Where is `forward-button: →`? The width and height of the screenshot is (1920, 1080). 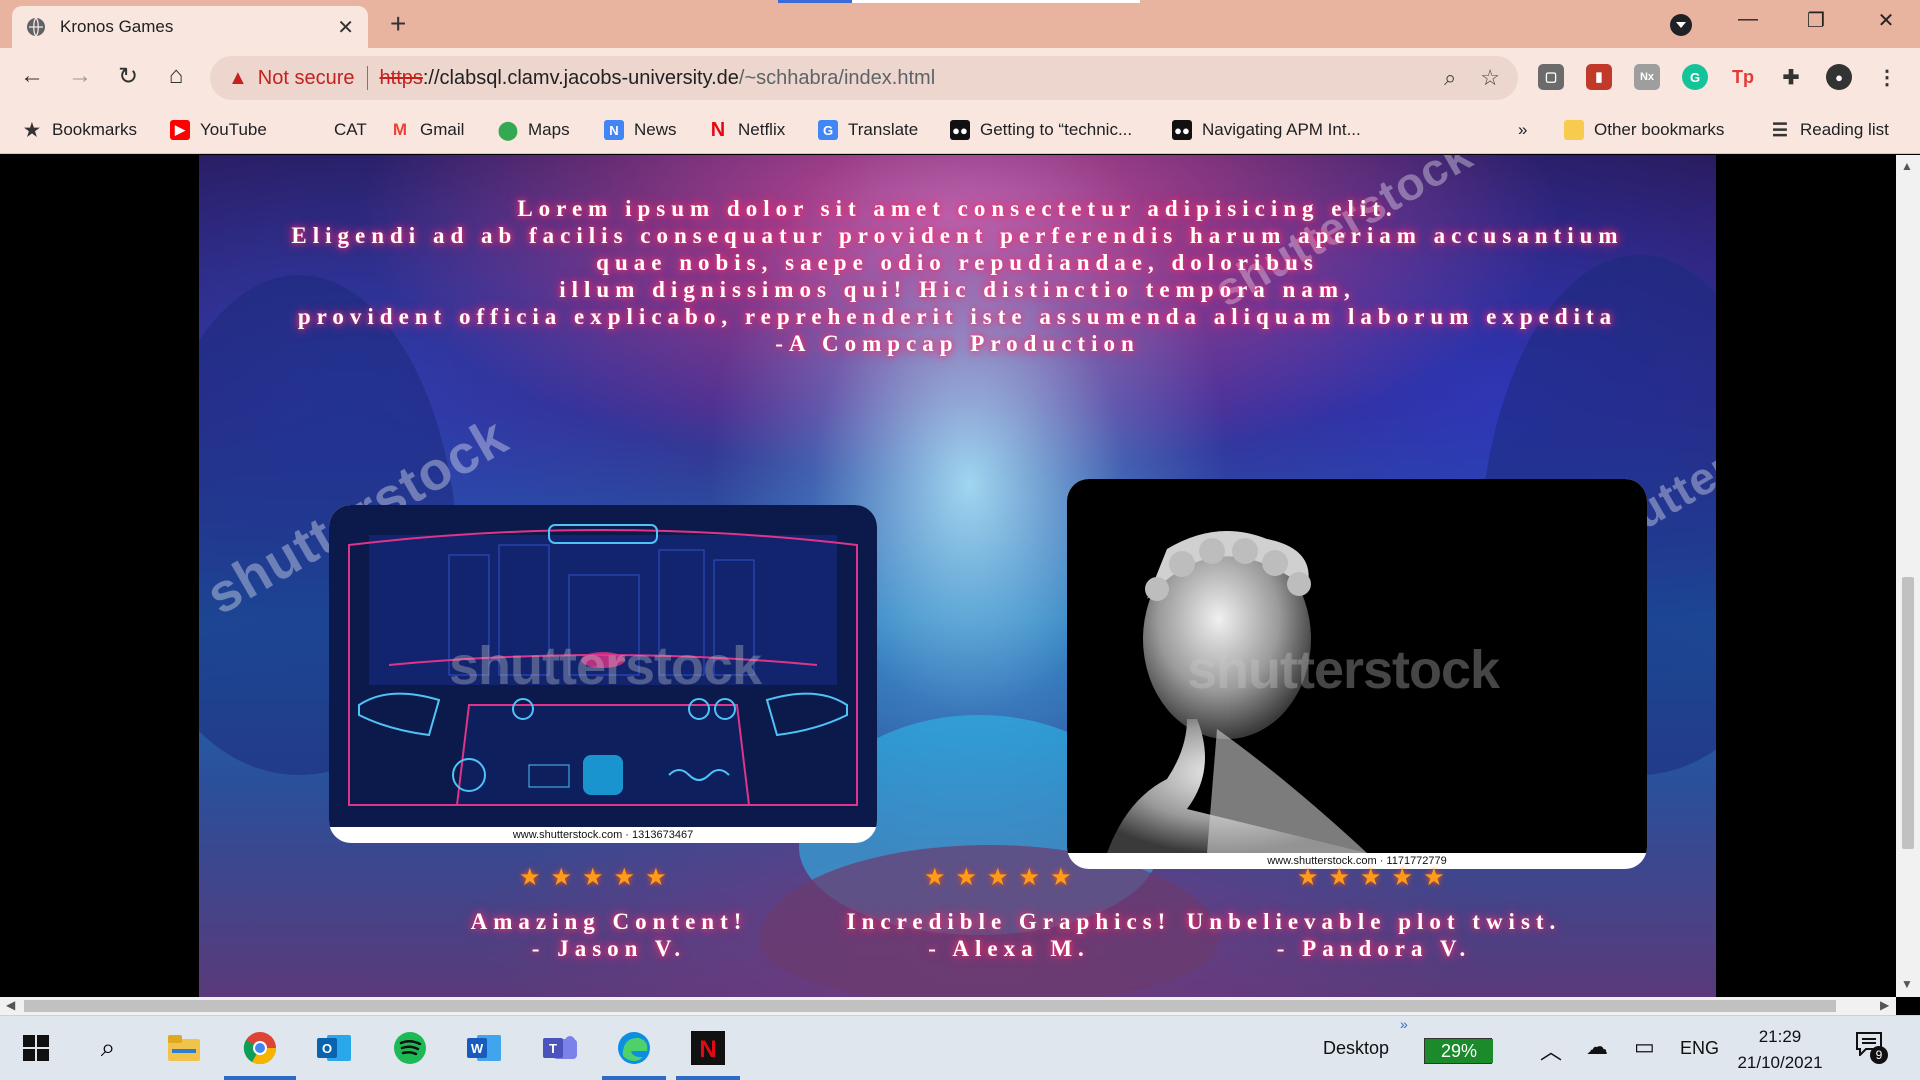 forward-button: → is located at coordinates (80, 76).